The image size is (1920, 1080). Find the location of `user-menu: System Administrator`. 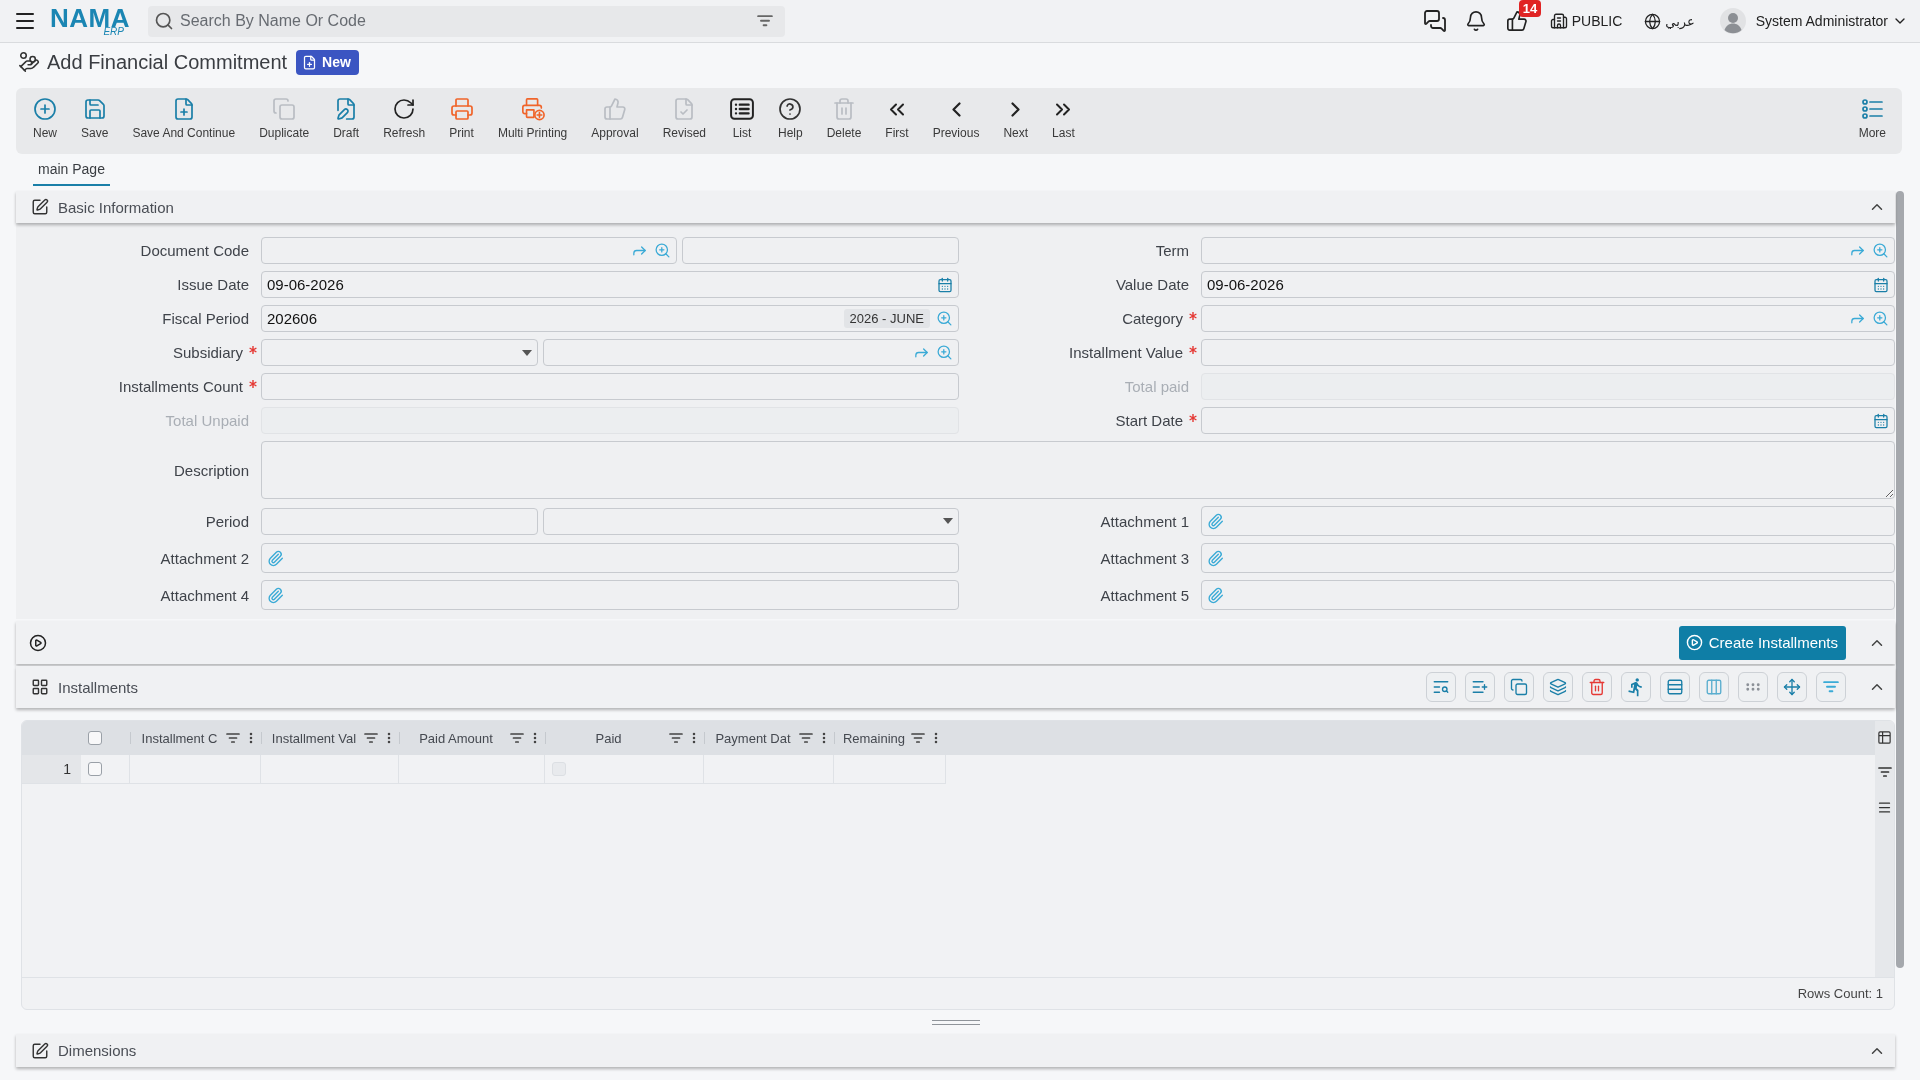

user-menu: System Administrator is located at coordinates (1831, 21).